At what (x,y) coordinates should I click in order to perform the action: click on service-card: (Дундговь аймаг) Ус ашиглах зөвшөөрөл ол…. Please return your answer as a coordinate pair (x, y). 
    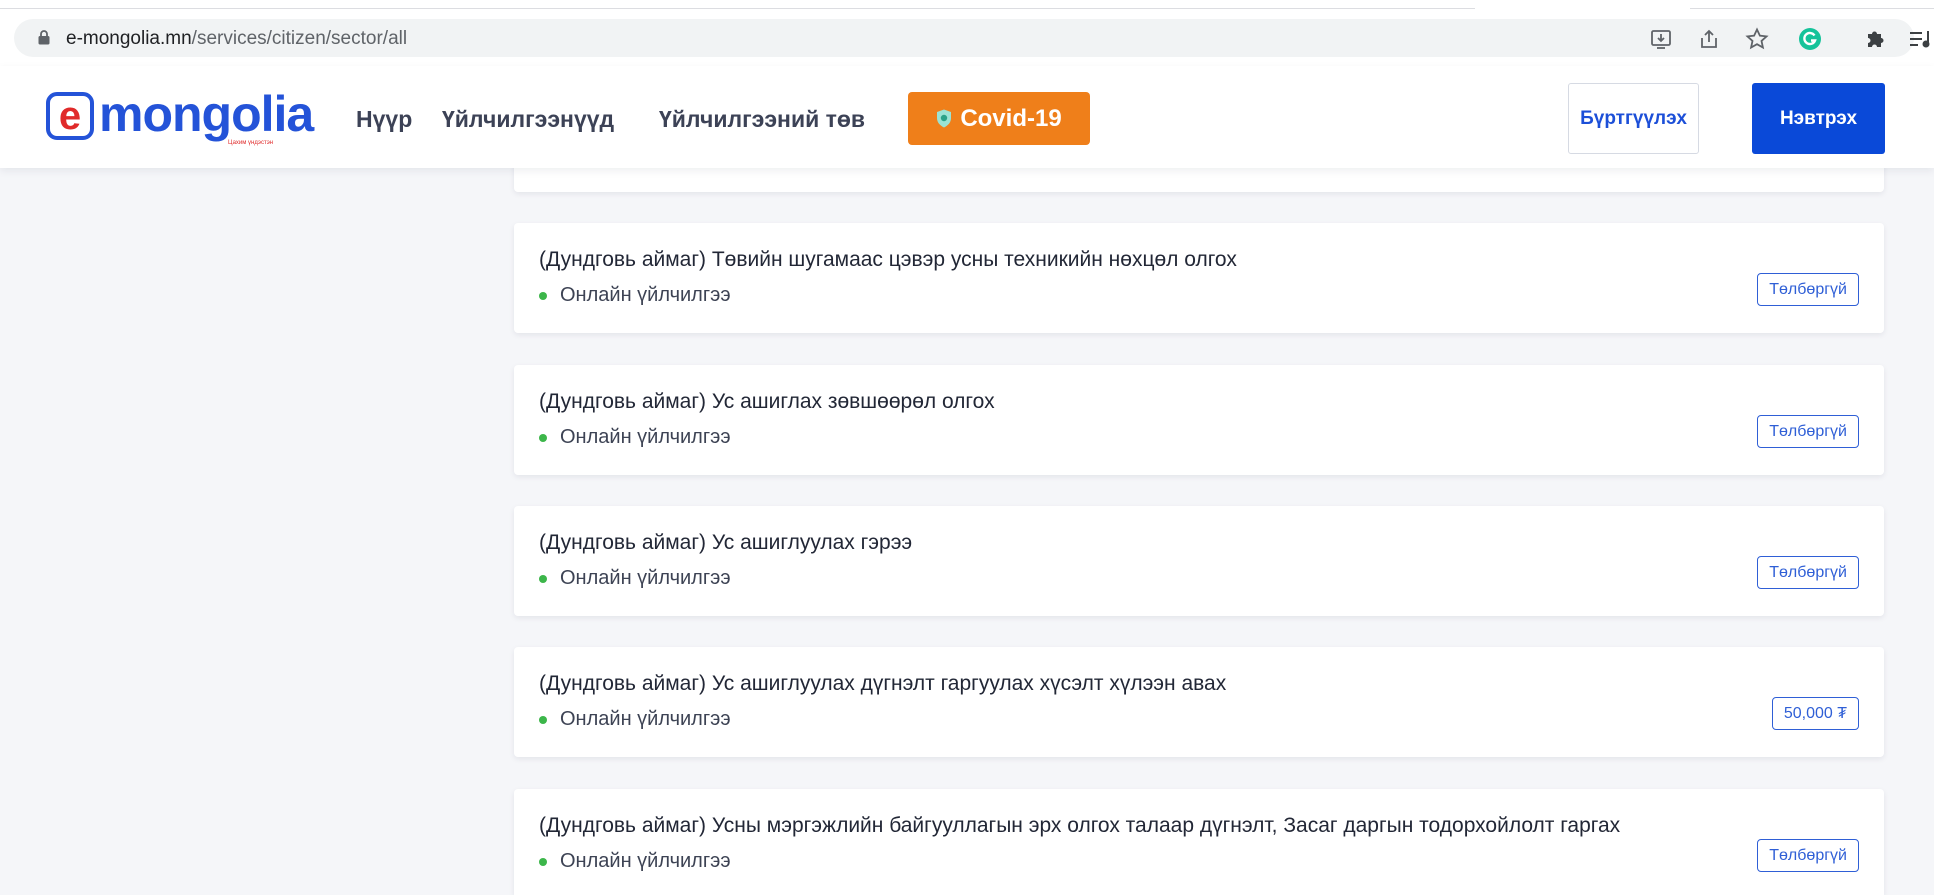
    Looking at the image, I should click on (1199, 420).